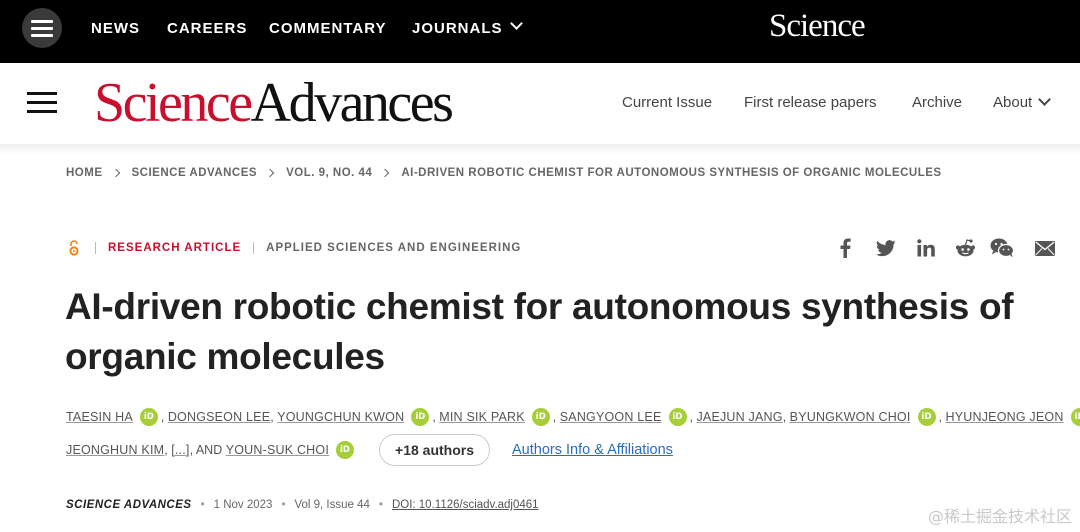 The height and width of the screenshot is (532, 1080). I want to click on nav-journals: JOURNALS, so click(457, 28).